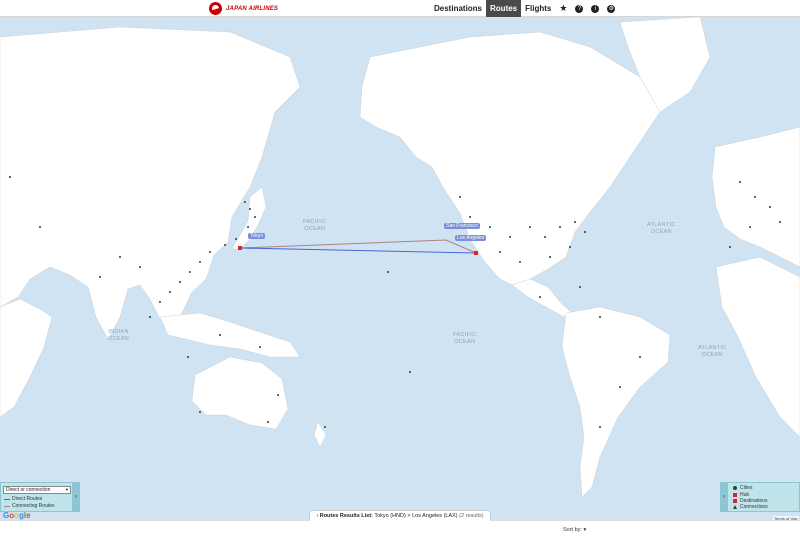 The height and width of the screenshot is (537, 800). Describe the element at coordinates (754, 507) in the screenshot. I see `legend-connections-label: Connections` at that location.